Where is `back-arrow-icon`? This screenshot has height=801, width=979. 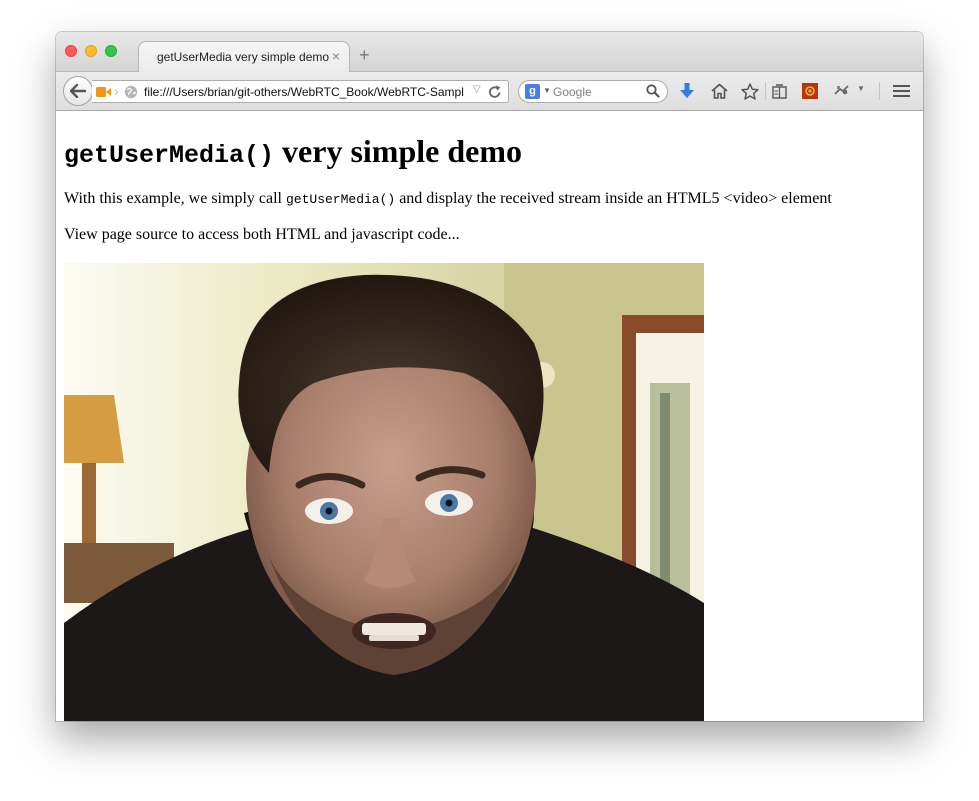
back-arrow-icon is located at coordinates (78, 91).